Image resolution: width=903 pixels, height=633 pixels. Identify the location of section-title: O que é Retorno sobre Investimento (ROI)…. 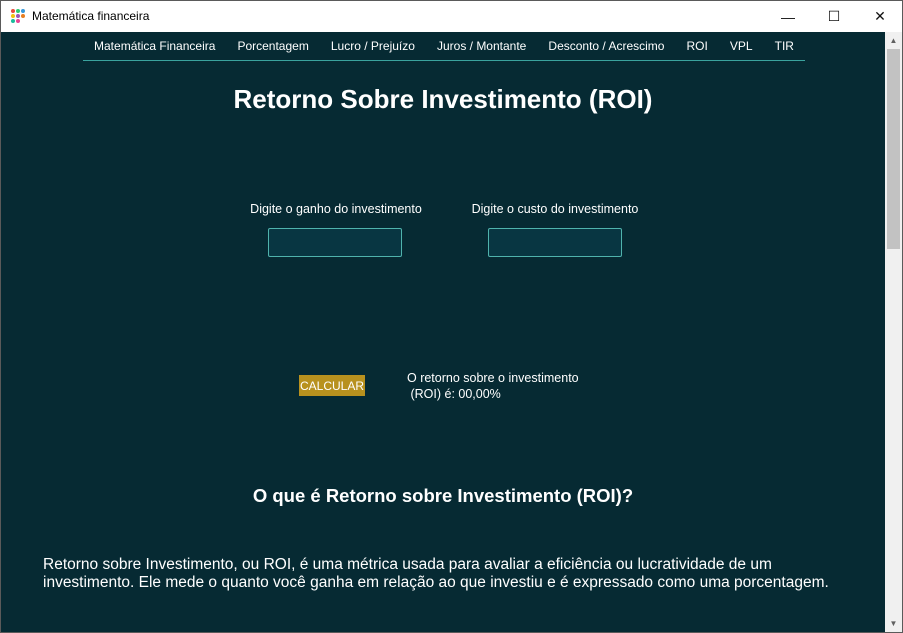
(443, 495).